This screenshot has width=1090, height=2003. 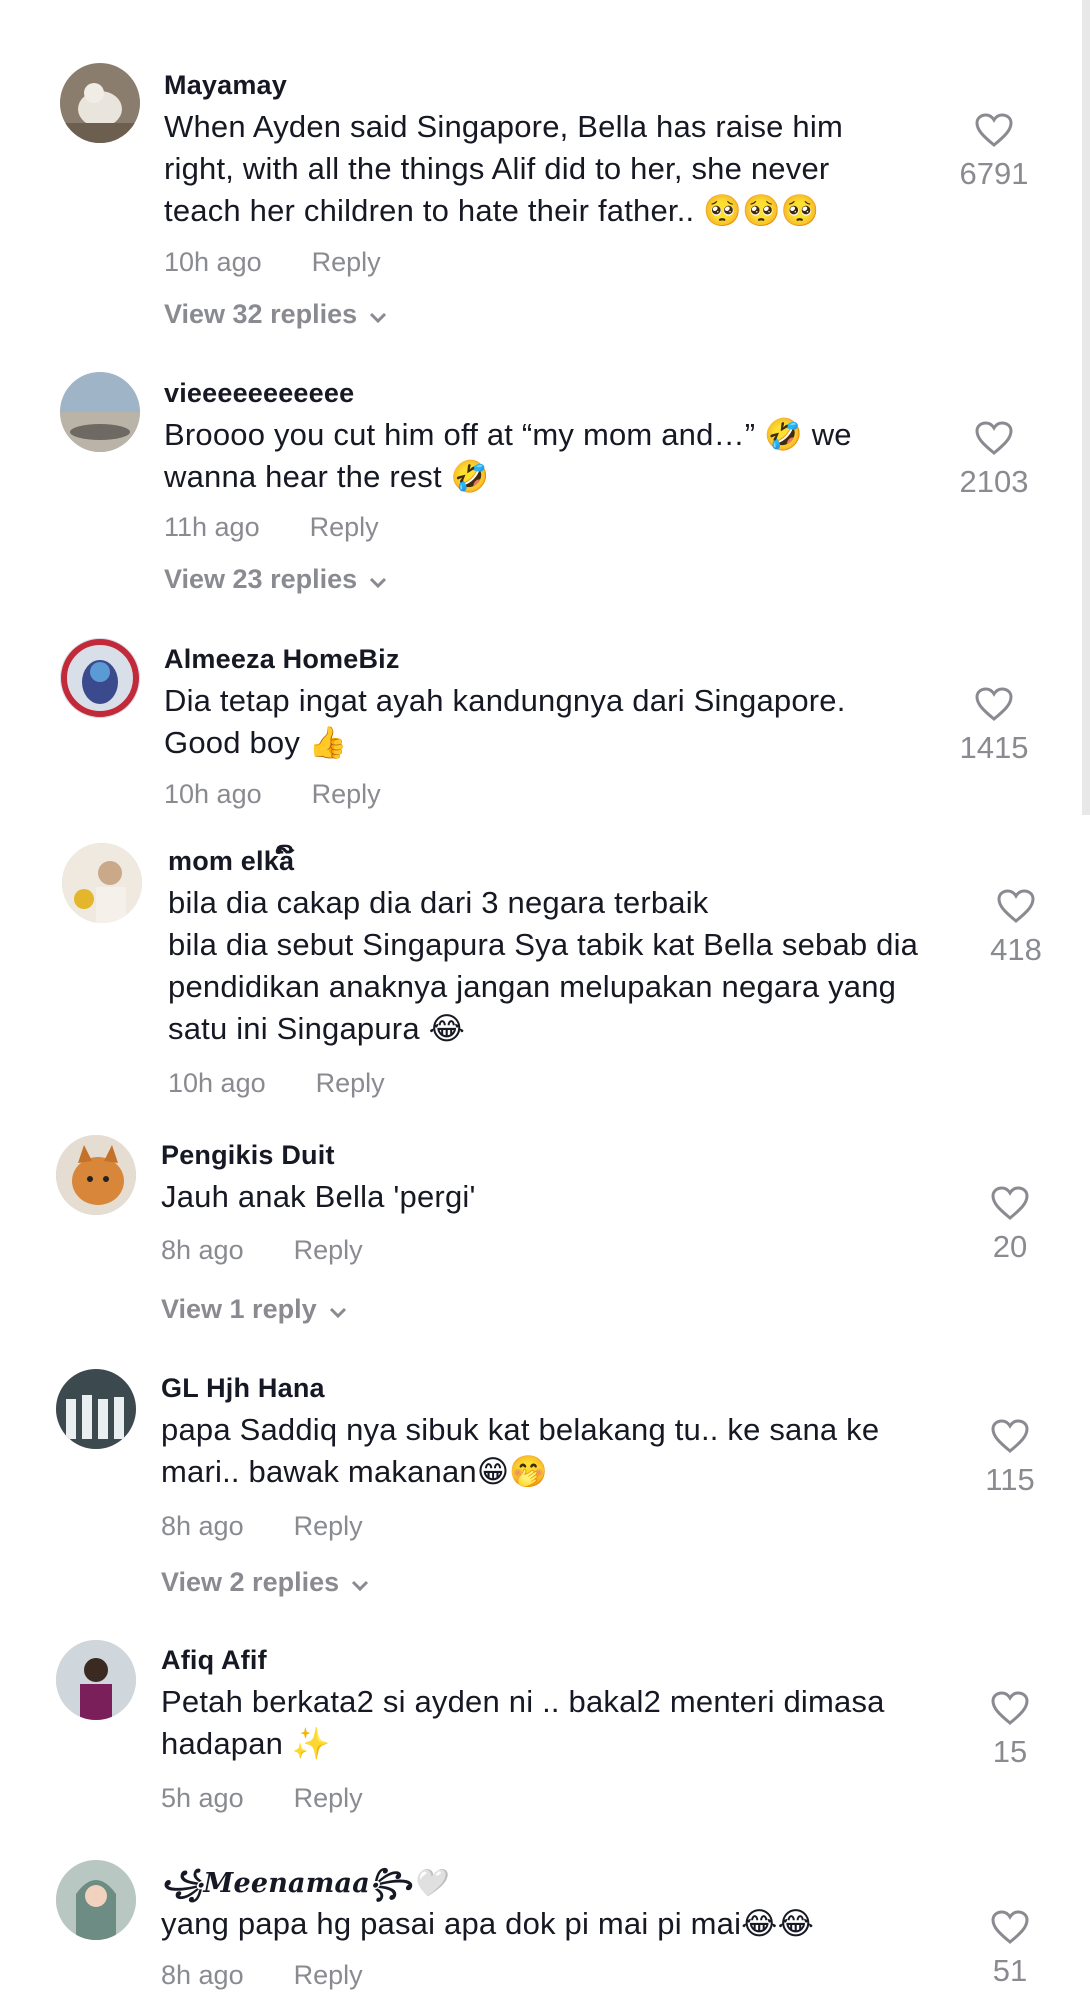 I want to click on view-replies-button: View 2 replies, so click(x=265, y=1583).